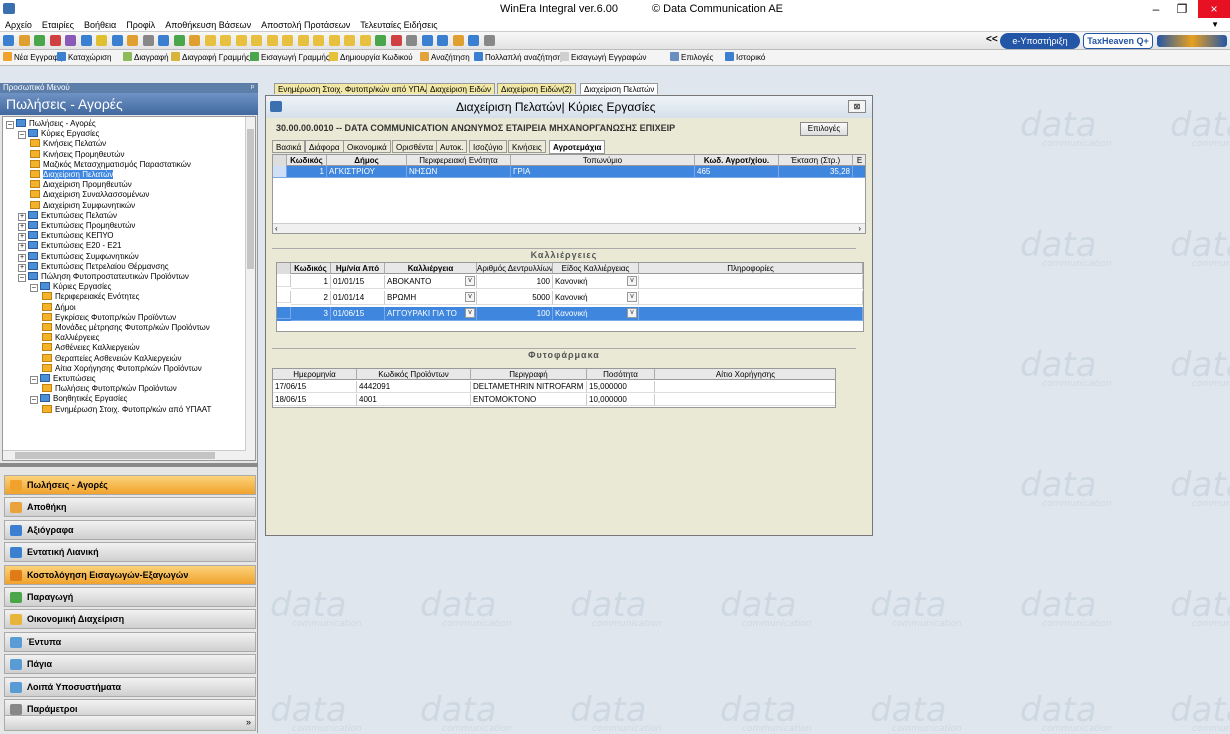 This screenshot has height=734, width=1230. I want to click on tab-items: Διαχείριση Ειδών, so click(461, 88).